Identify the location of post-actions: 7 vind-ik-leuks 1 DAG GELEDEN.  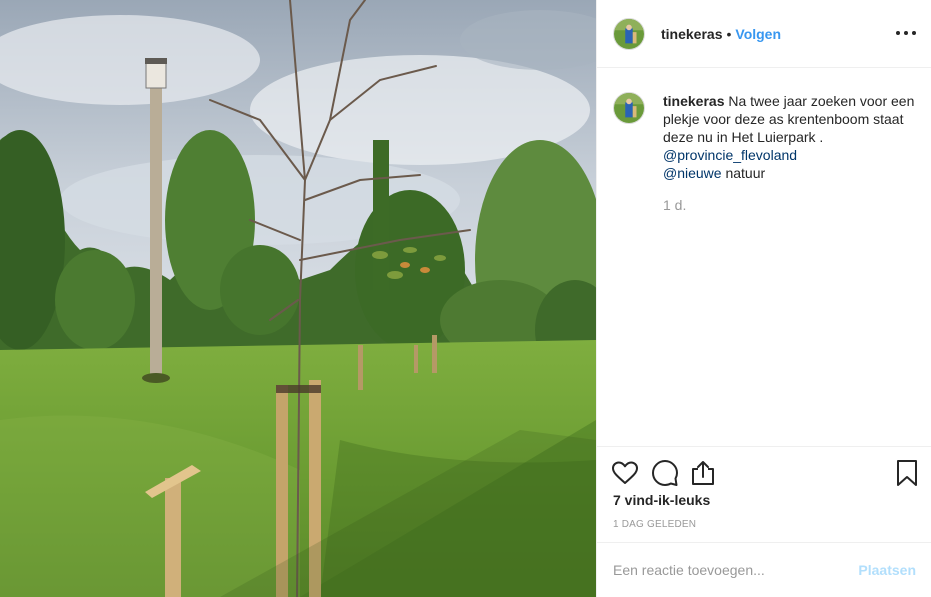
(764, 494).